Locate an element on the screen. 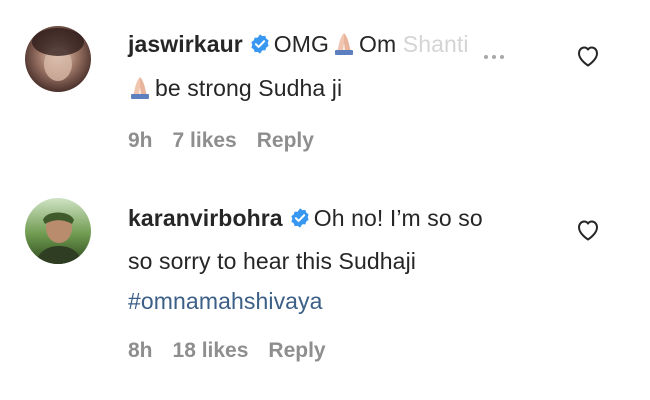  hashtag-link: #omnamahshivaya is located at coordinates (225, 301).